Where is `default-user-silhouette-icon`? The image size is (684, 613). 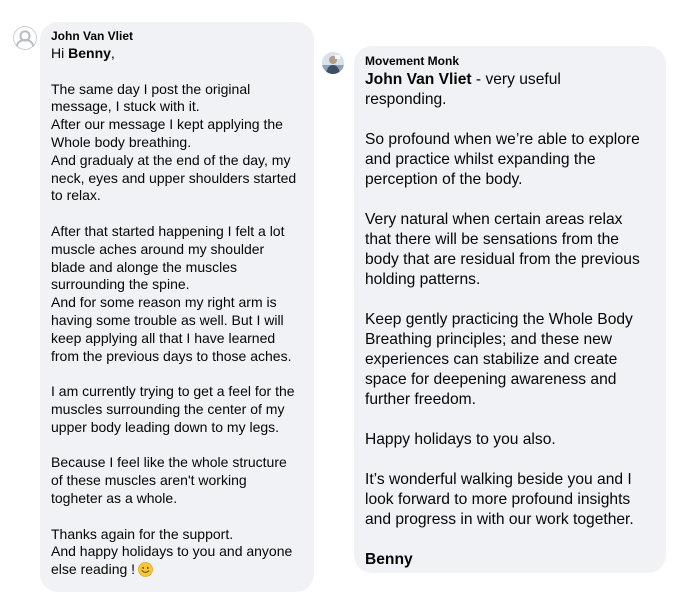
default-user-silhouette-icon is located at coordinates (25, 38).